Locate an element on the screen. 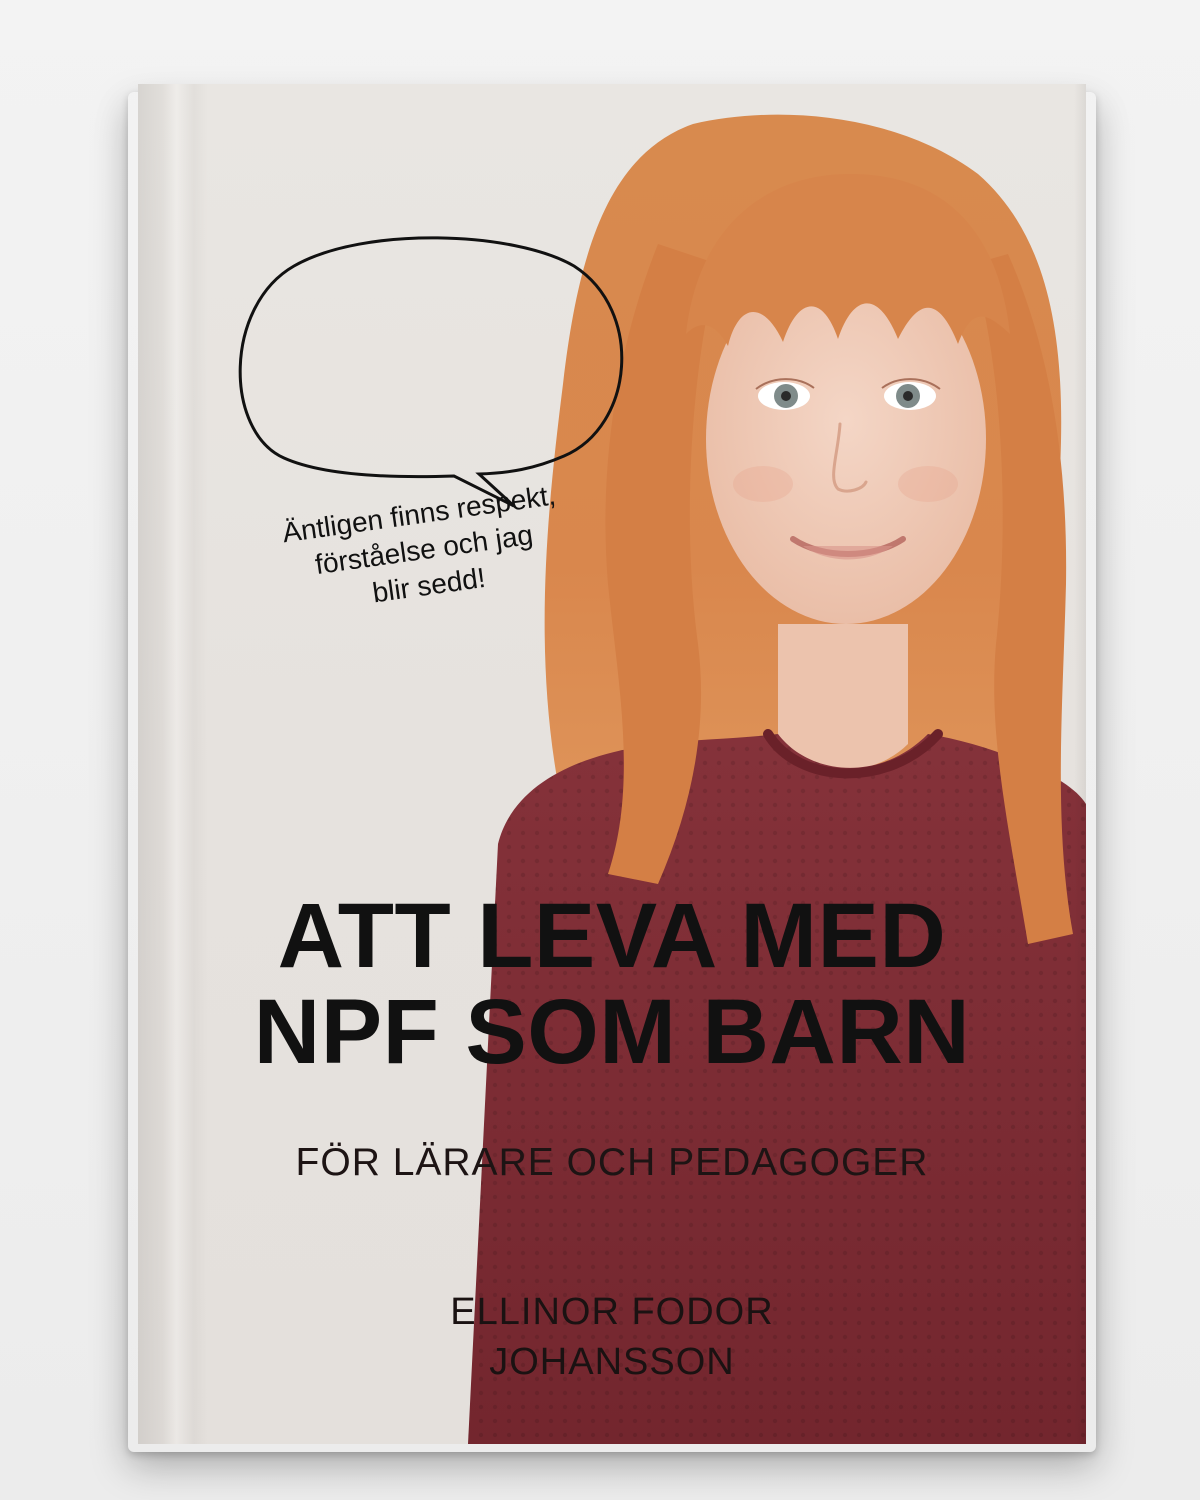  title-line-2: NPF SOM BARN is located at coordinates (612, 1032).